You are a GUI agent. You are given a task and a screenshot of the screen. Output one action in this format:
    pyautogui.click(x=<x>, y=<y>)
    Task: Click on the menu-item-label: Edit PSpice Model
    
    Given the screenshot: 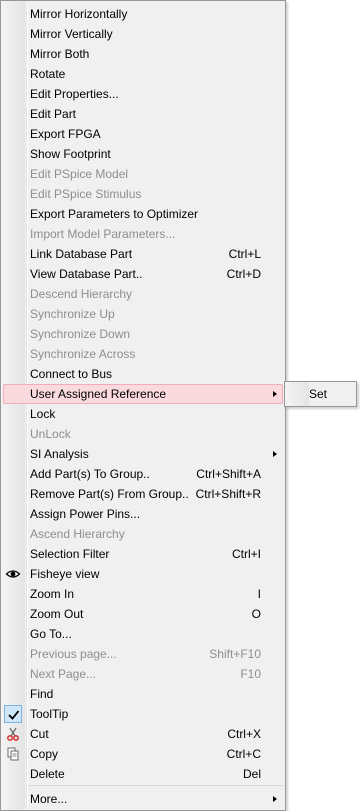 What is the action you would take?
    pyautogui.click(x=79, y=174)
    